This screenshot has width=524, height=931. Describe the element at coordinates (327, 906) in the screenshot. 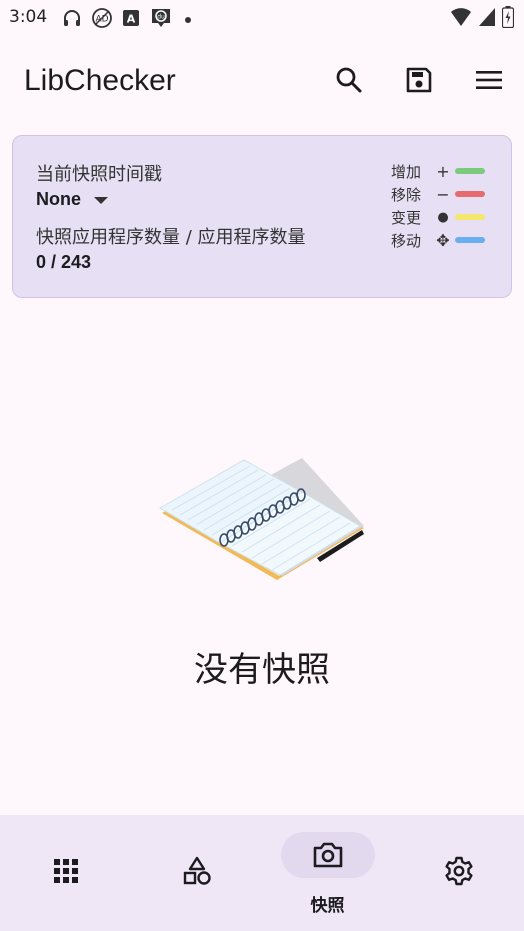

I see `nav-label-snapshot: 快照` at that location.